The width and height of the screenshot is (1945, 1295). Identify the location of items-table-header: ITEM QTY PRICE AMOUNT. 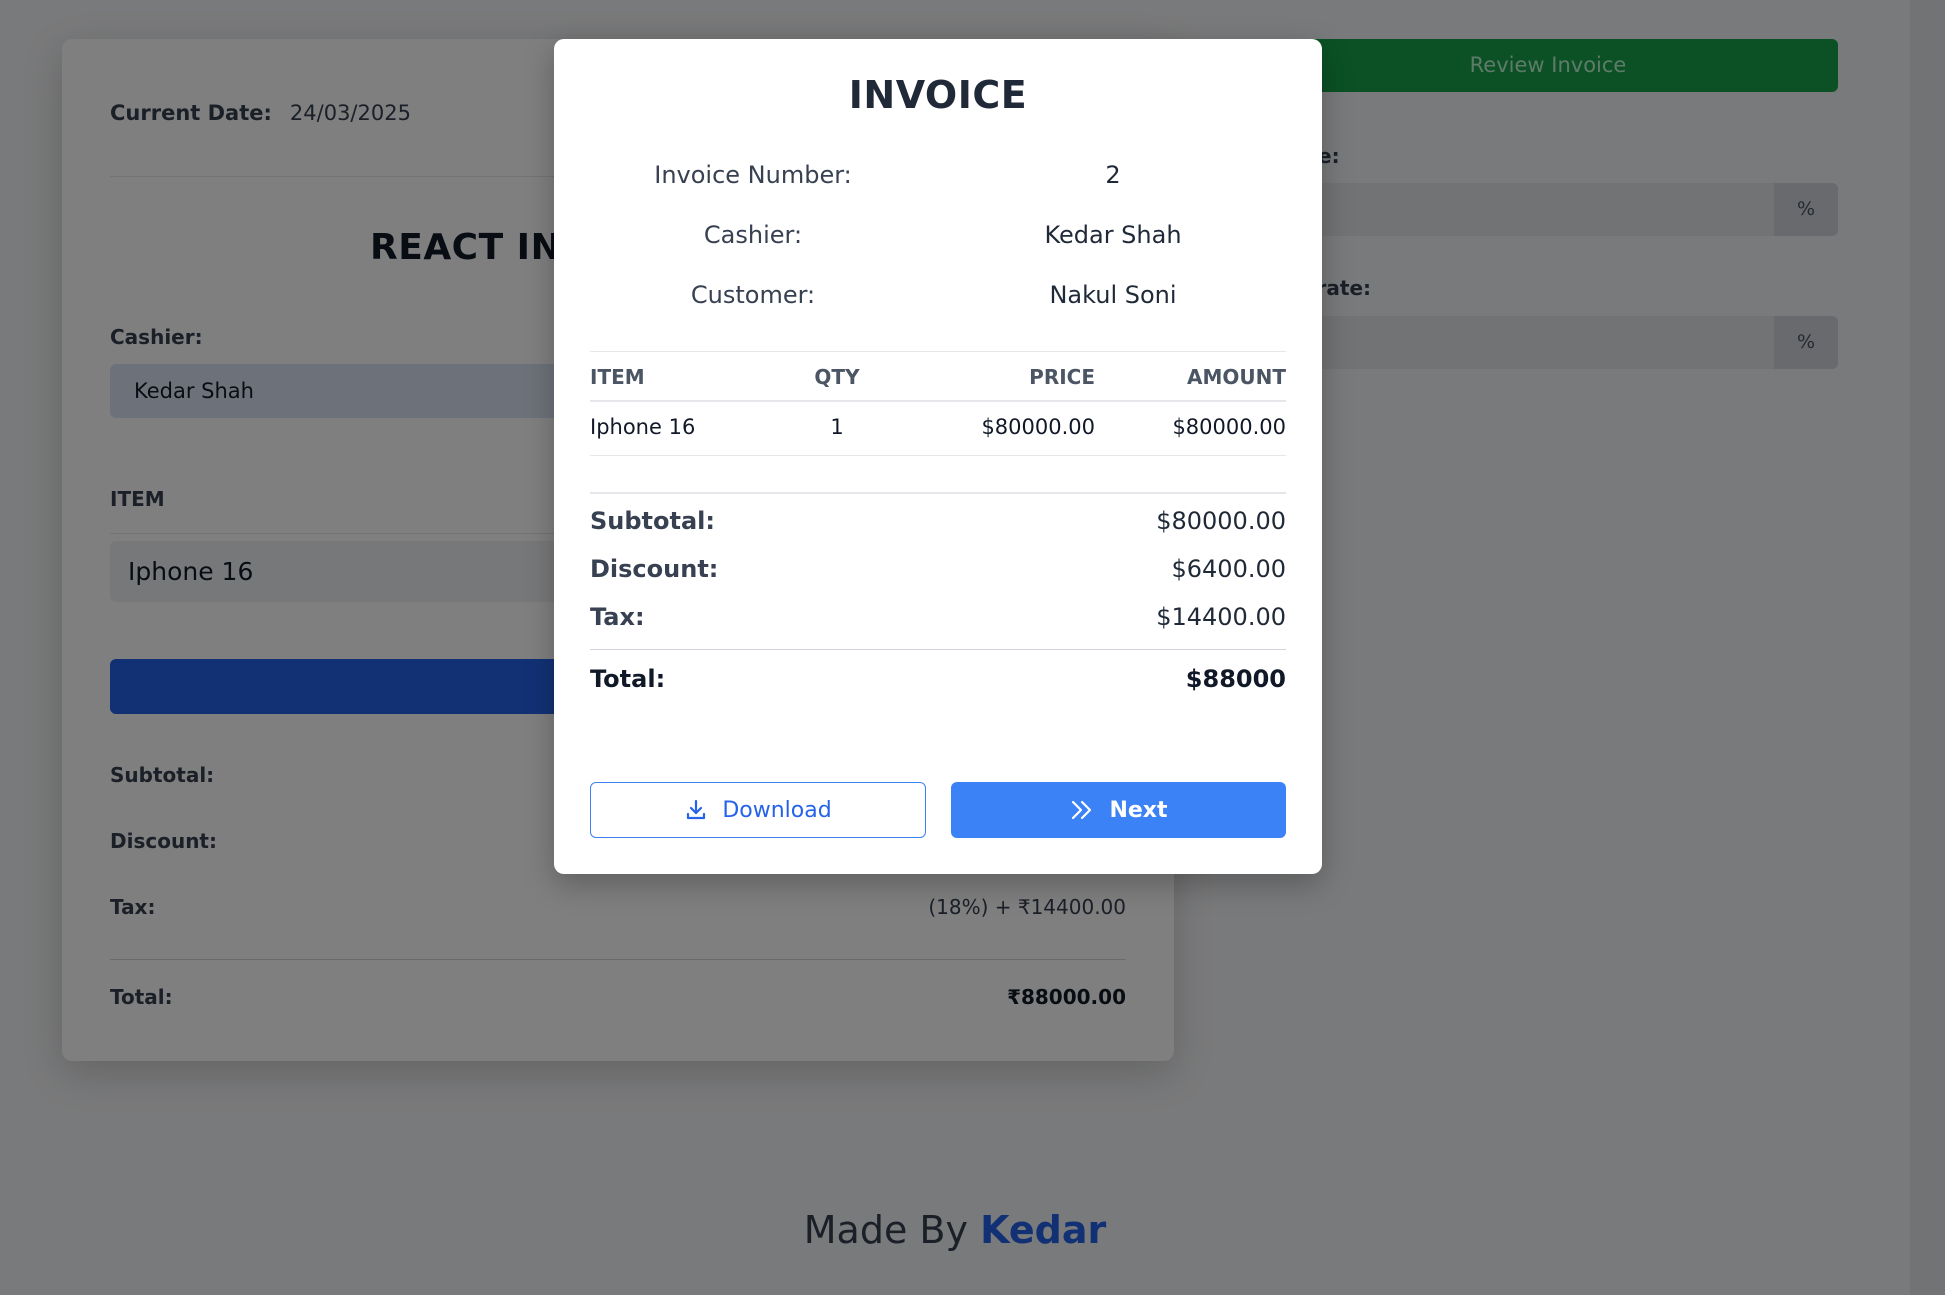
(938, 380).